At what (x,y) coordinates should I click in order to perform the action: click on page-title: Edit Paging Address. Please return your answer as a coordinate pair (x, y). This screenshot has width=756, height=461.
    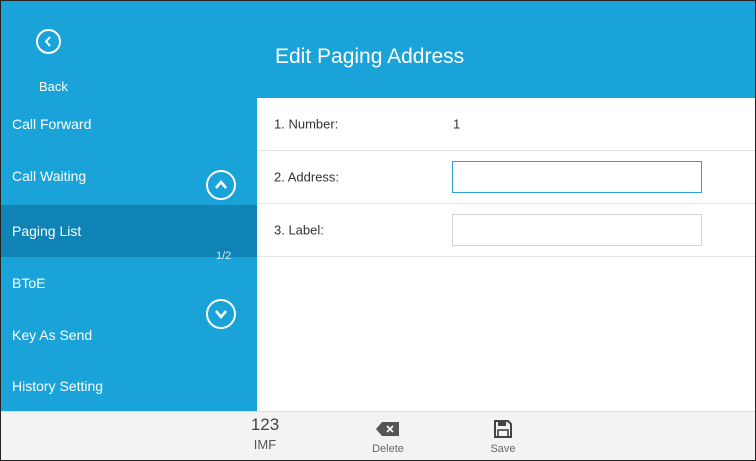
    Looking at the image, I should click on (370, 56).